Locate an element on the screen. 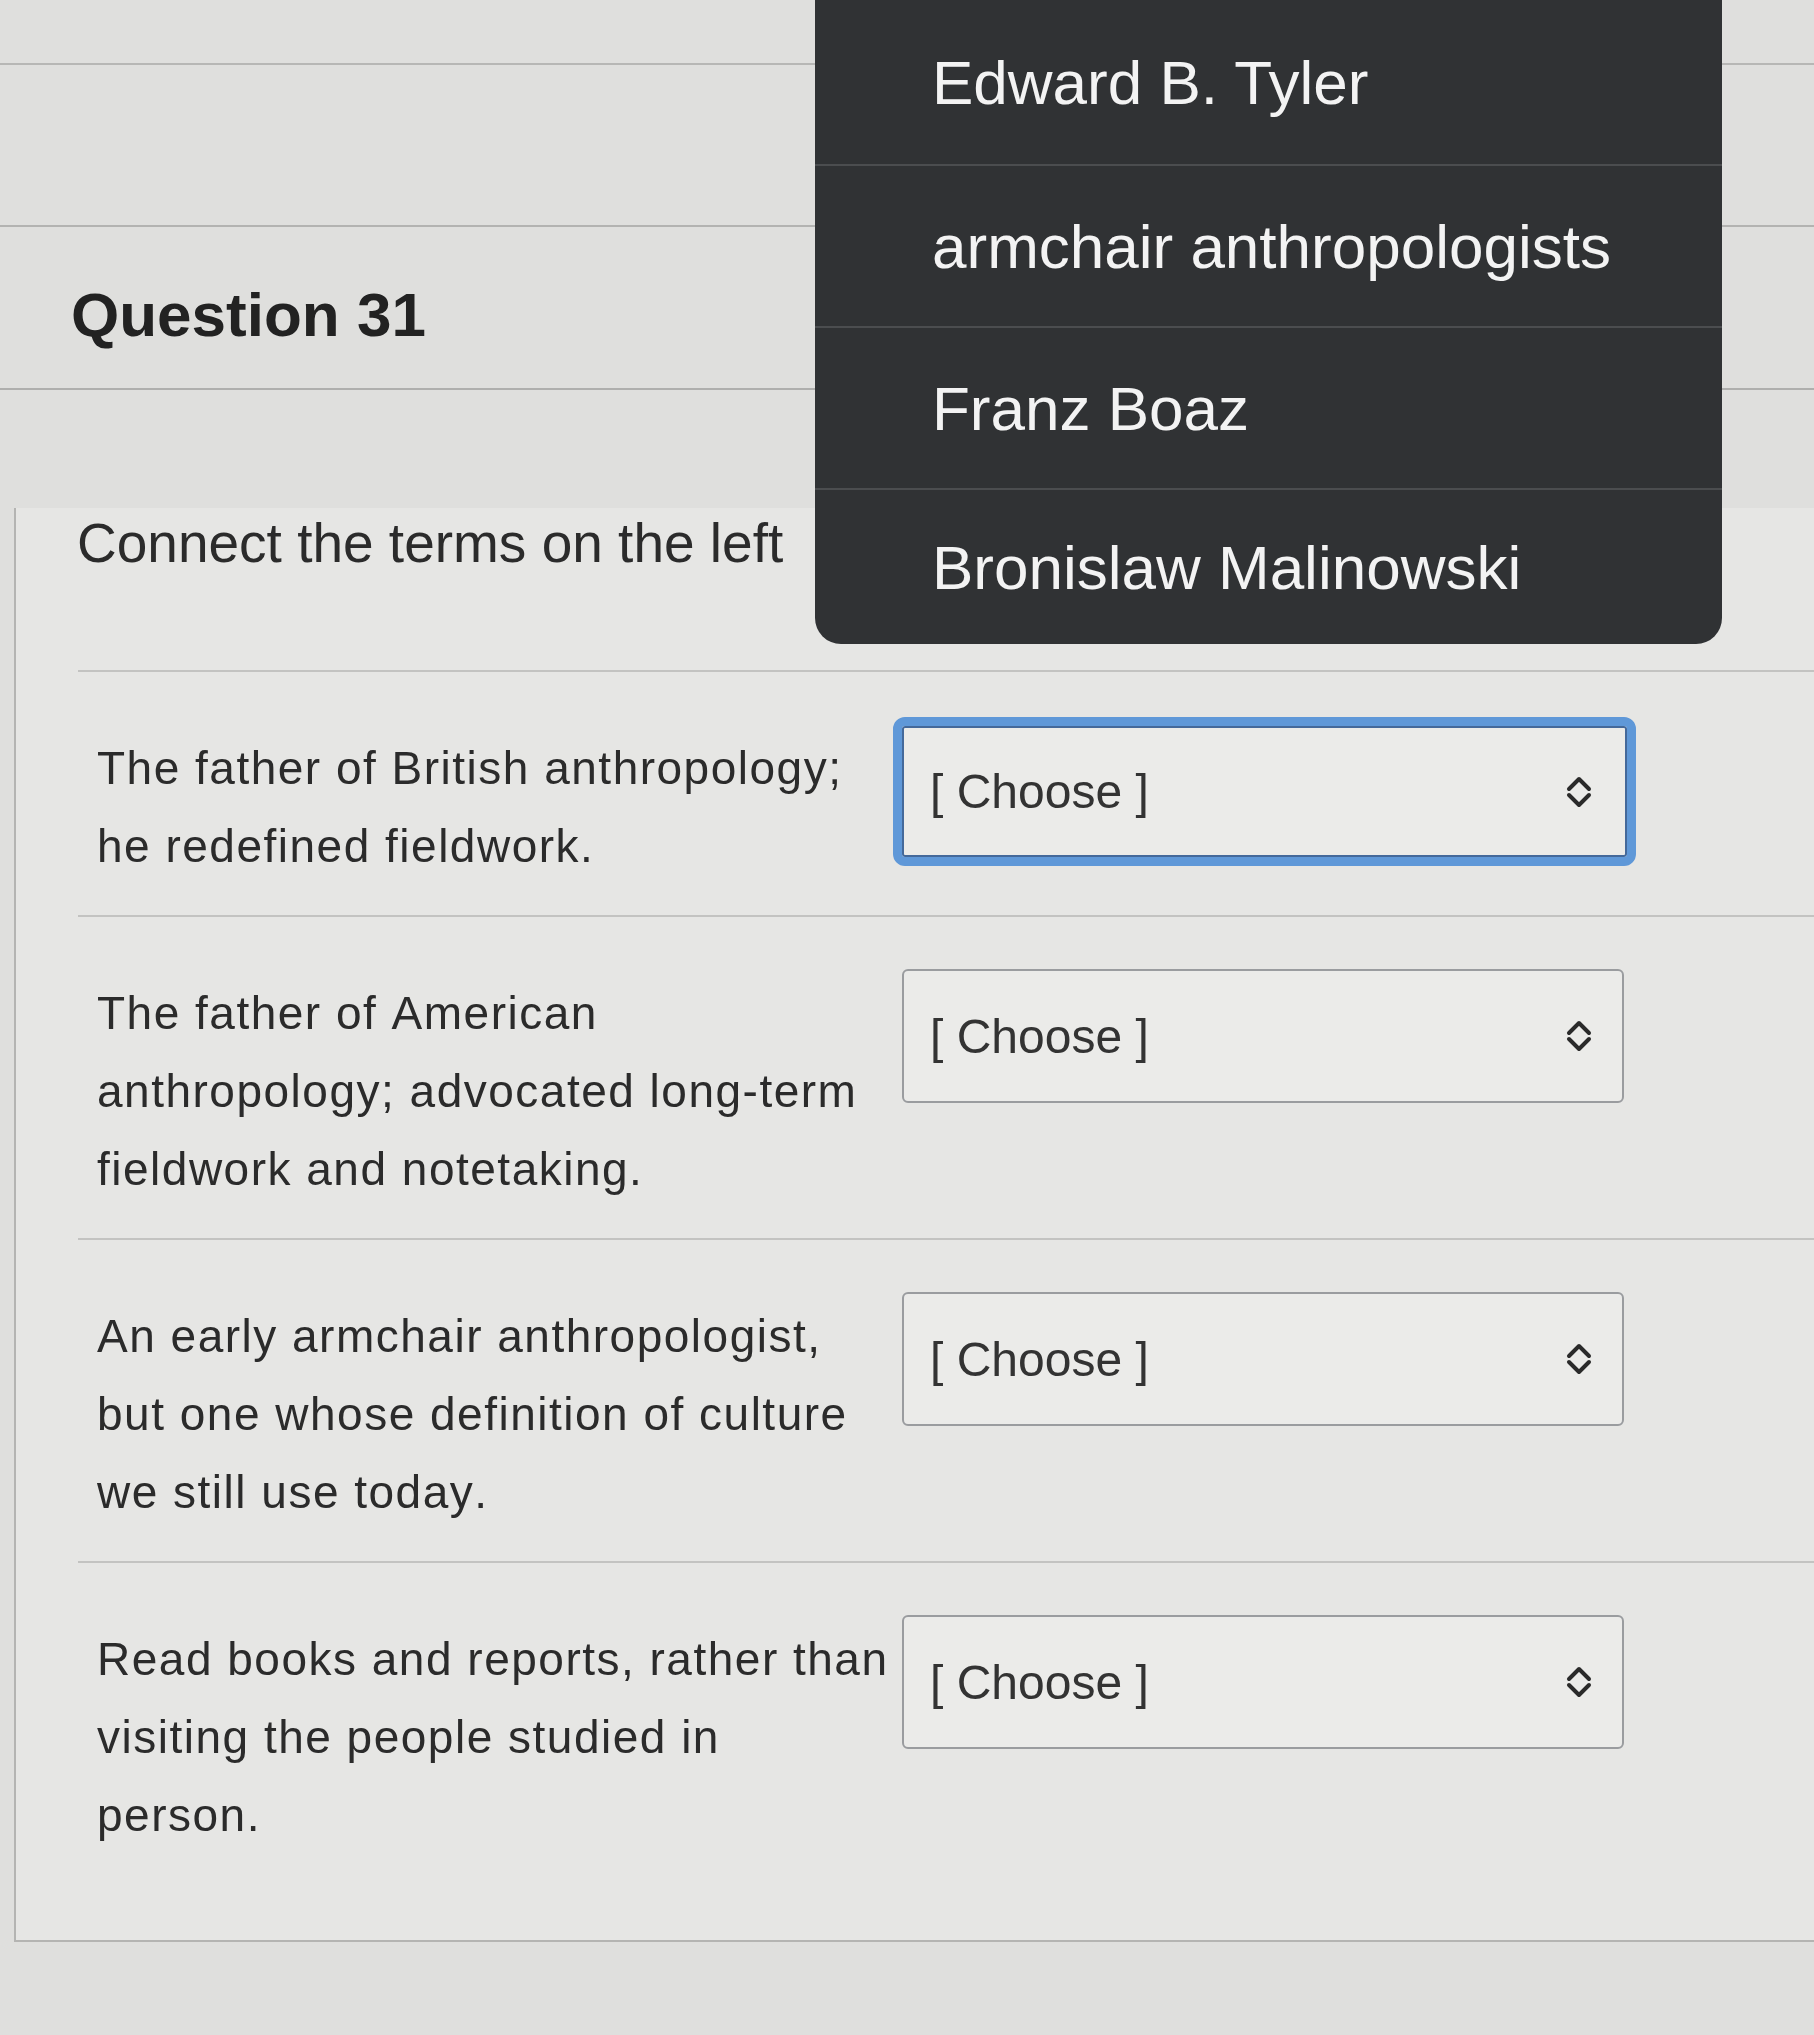 This screenshot has width=1814, height=2035. instructions-text: Connect the terms on the left is located at coordinates (430, 543).